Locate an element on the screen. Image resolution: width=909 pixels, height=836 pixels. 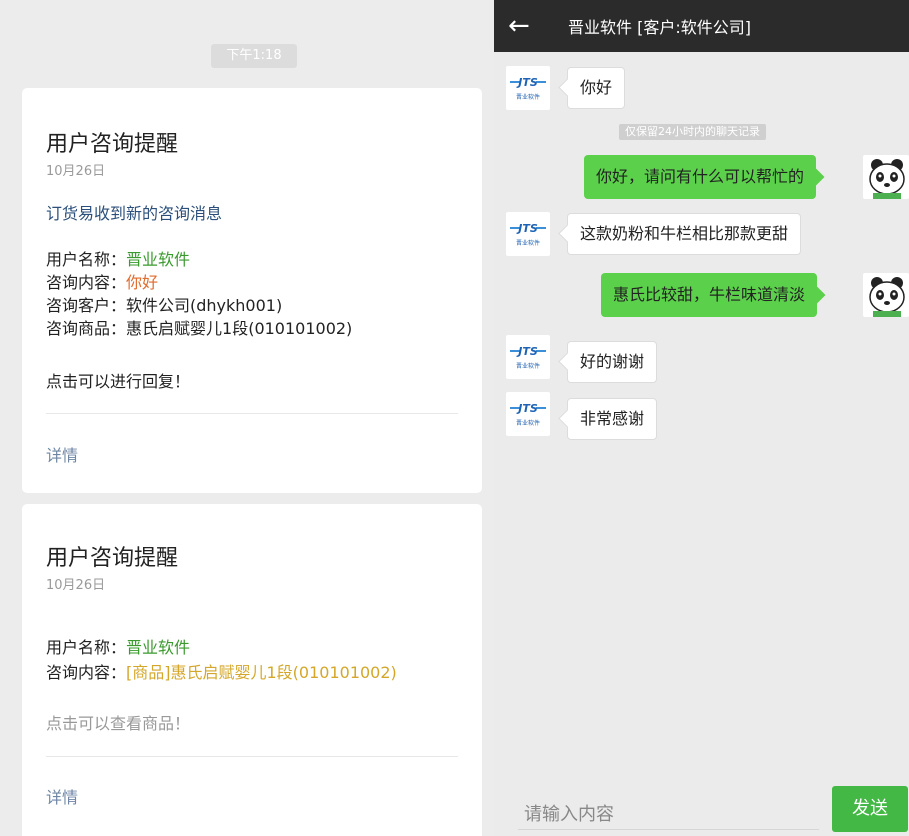
consult-product-label: 咨询商品： is located at coordinates (86, 328).